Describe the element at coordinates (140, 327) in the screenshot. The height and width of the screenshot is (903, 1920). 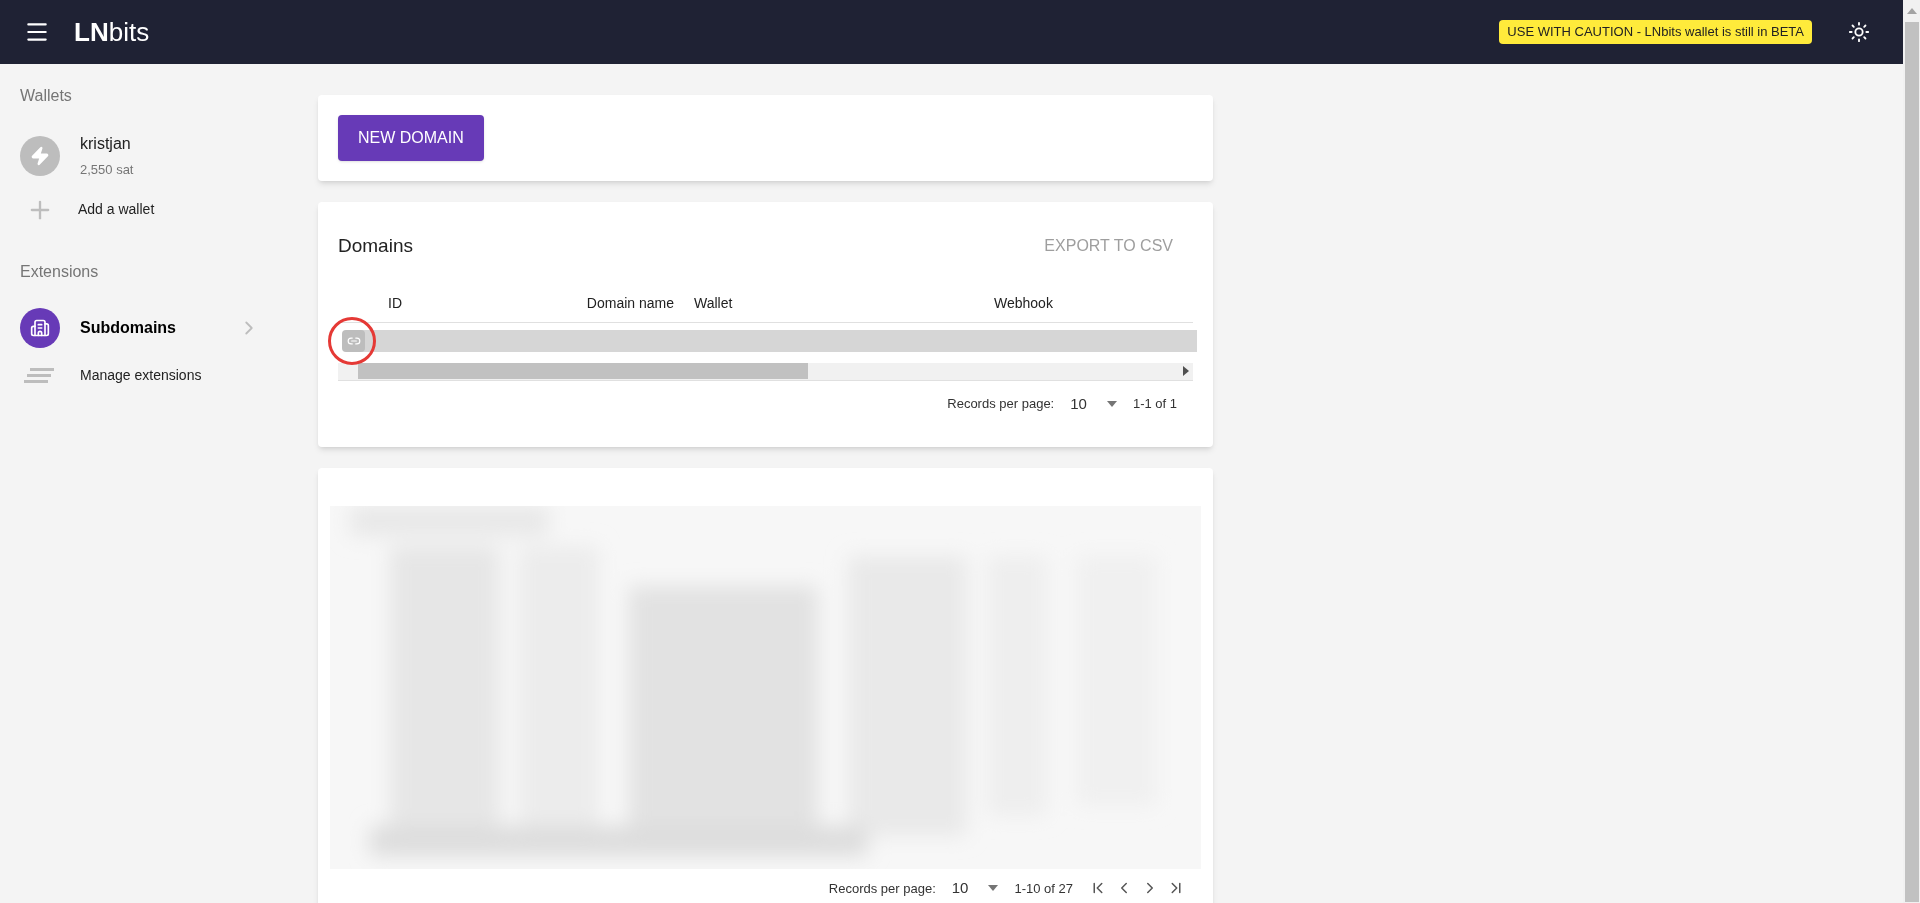
I see `extension-item: Subdomains` at that location.